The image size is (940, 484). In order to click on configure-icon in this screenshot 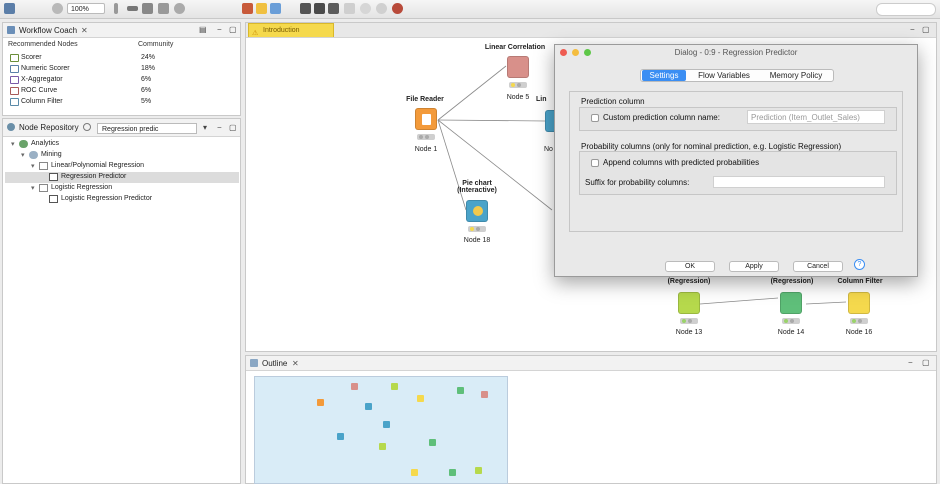, I will do `click(305, 8)`.